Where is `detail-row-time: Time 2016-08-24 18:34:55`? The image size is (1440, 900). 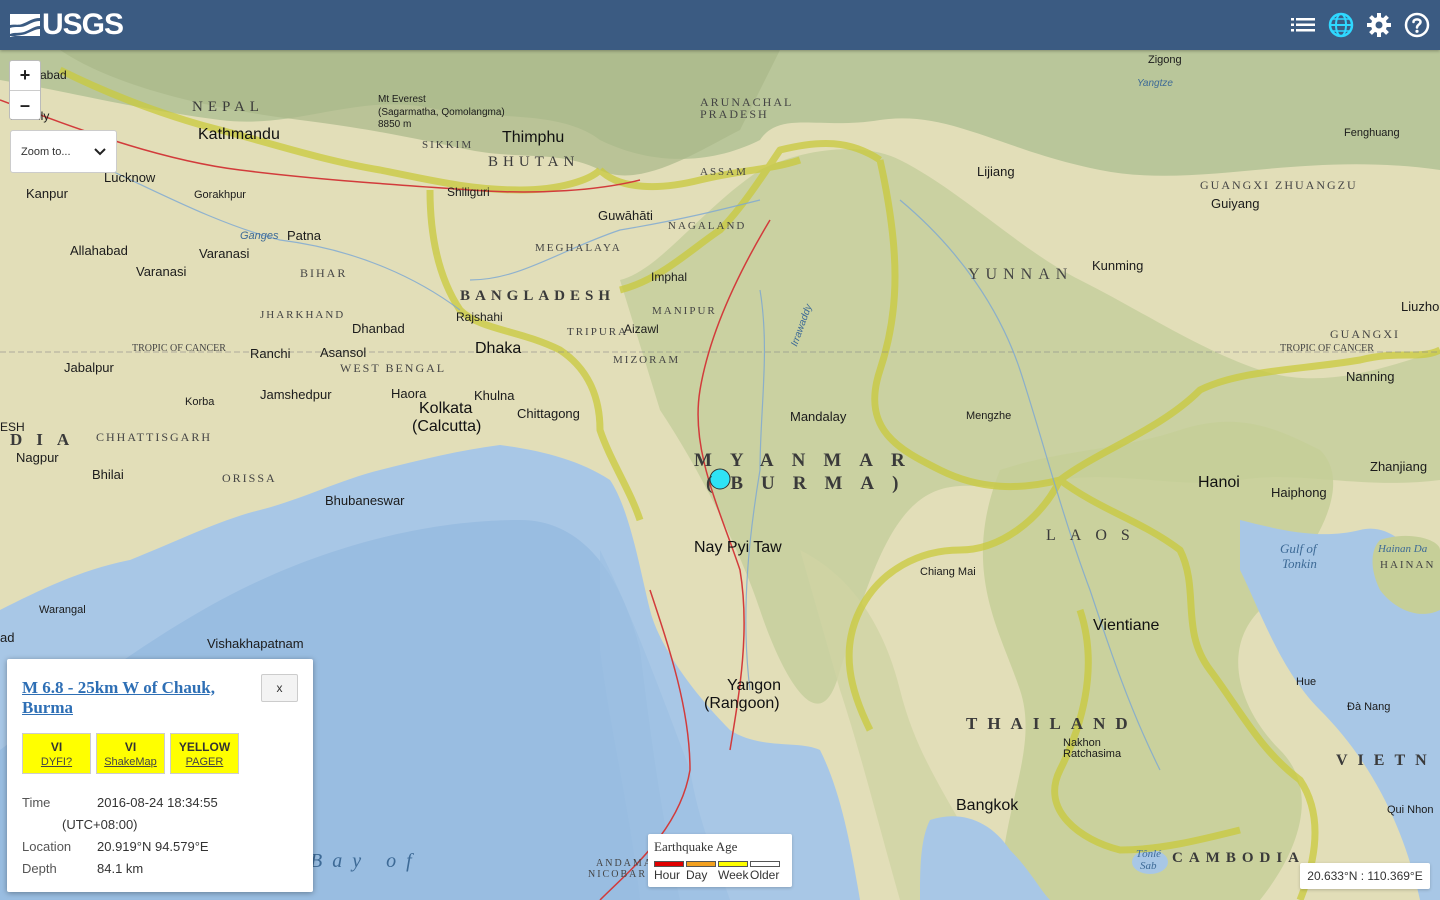
detail-row-time: Time 2016-08-24 18:34:55 is located at coordinates (120, 803).